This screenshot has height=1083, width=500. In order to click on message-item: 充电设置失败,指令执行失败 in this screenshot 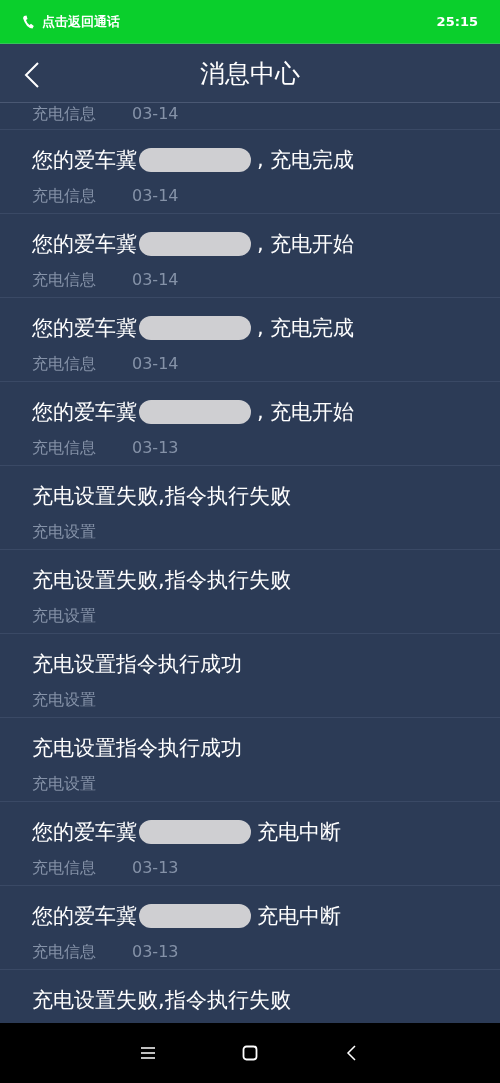, I will do `click(250, 996)`.